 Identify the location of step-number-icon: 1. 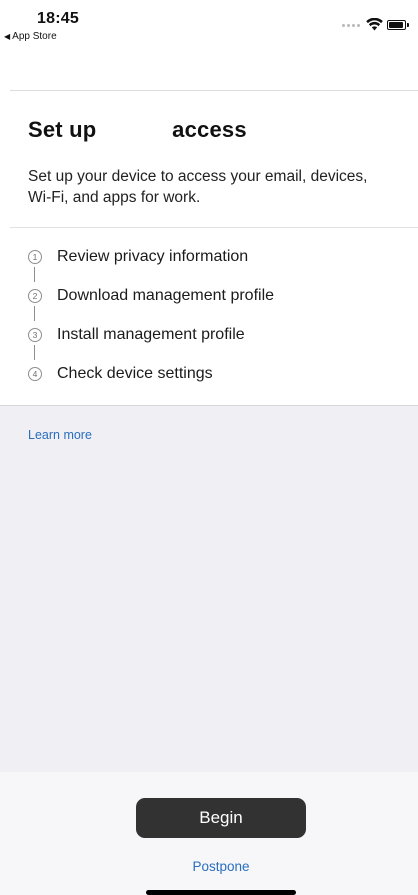
(35, 257).